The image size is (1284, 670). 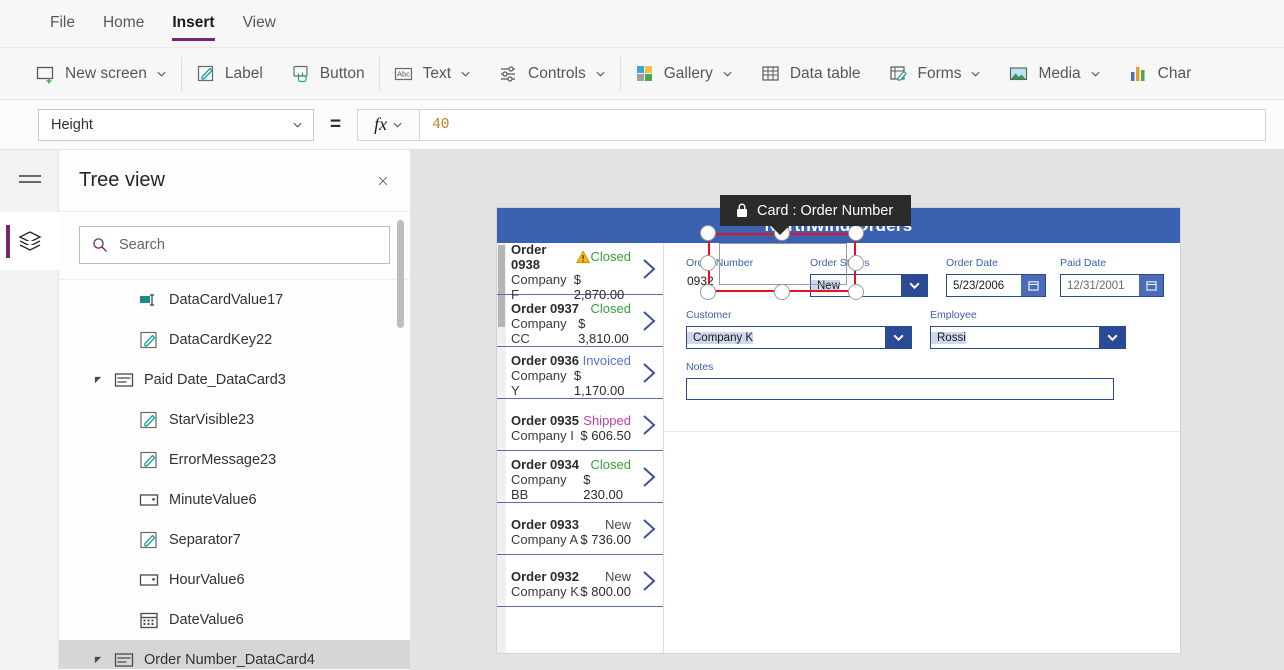 What do you see at coordinates (914, 285) in the screenshot?
I see `order-status-dropdown-button` at bounding box center [914, 285].